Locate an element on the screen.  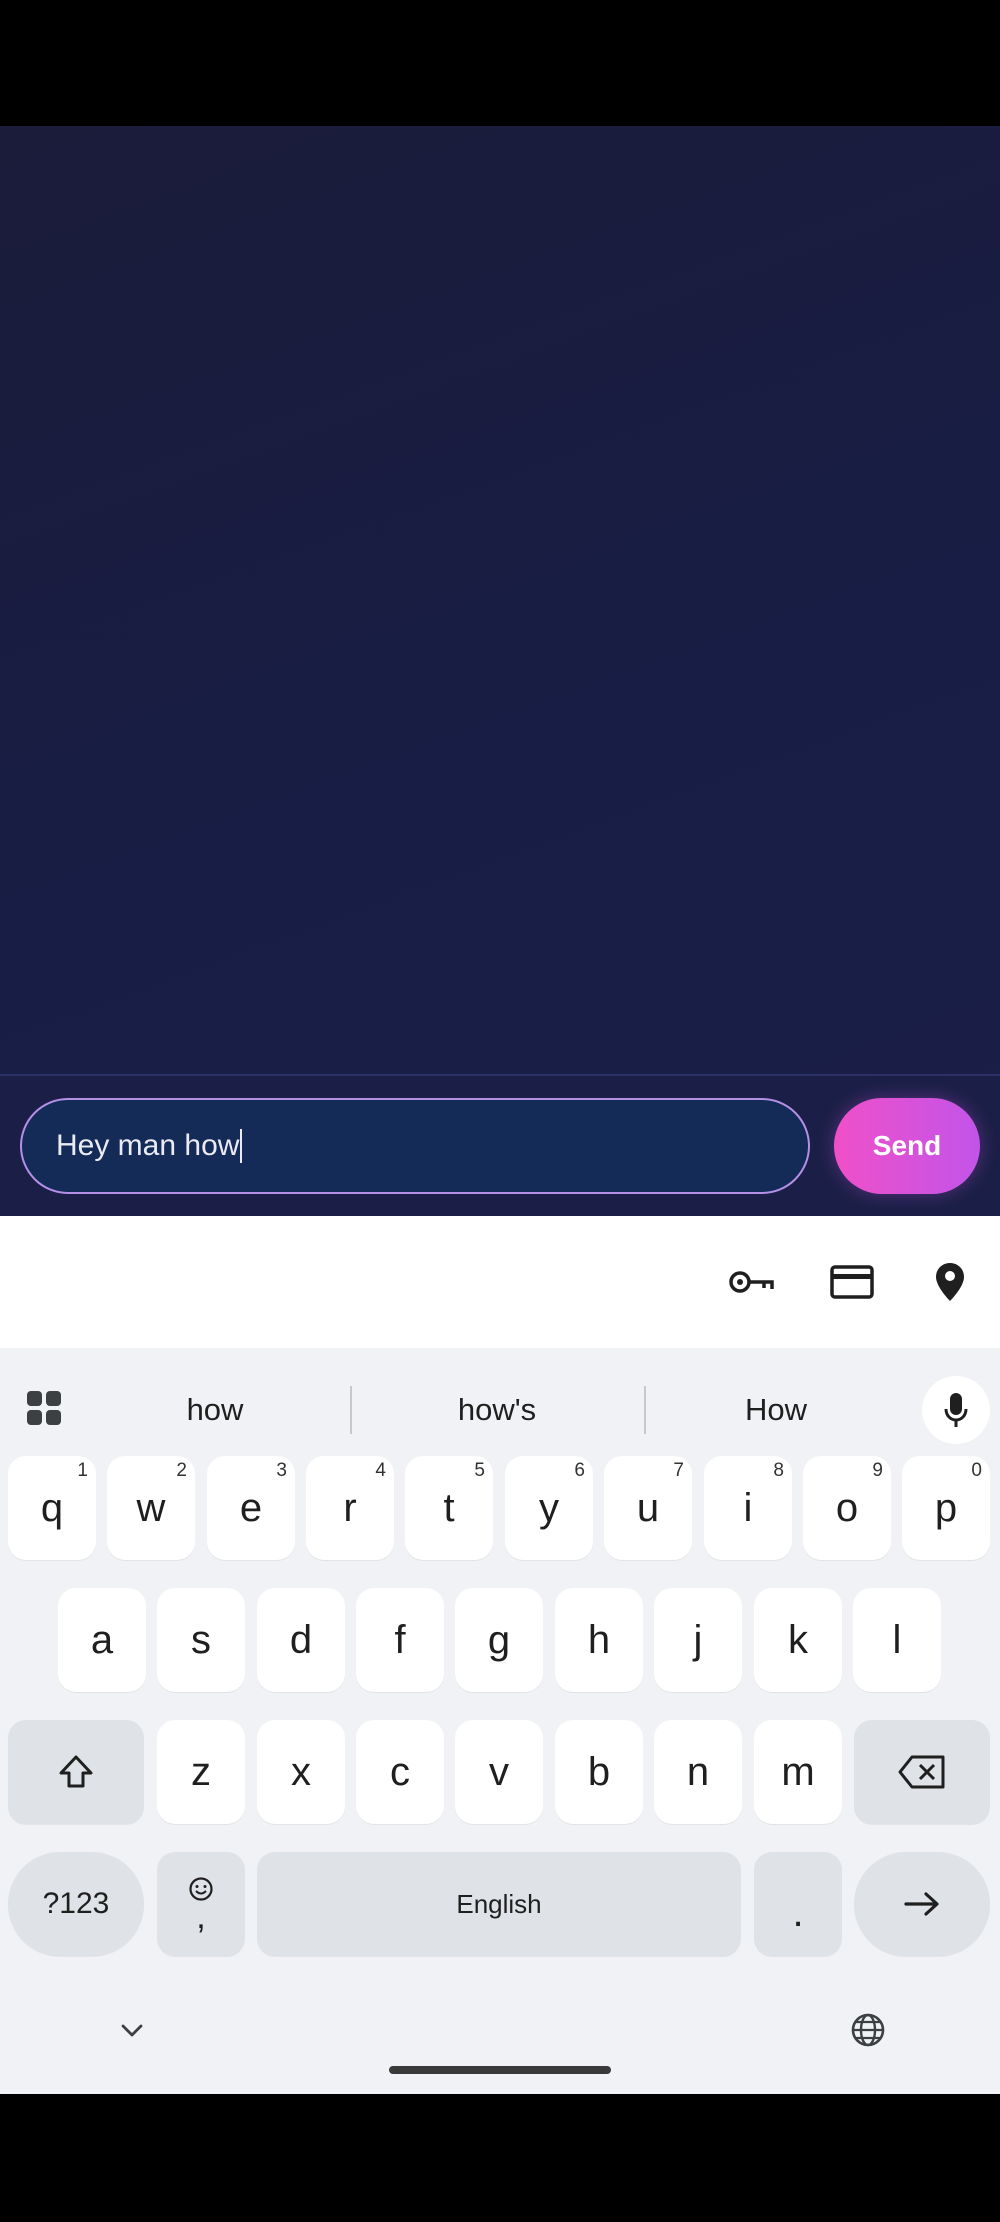
key-label: w is located at coordinates (151, 1507).